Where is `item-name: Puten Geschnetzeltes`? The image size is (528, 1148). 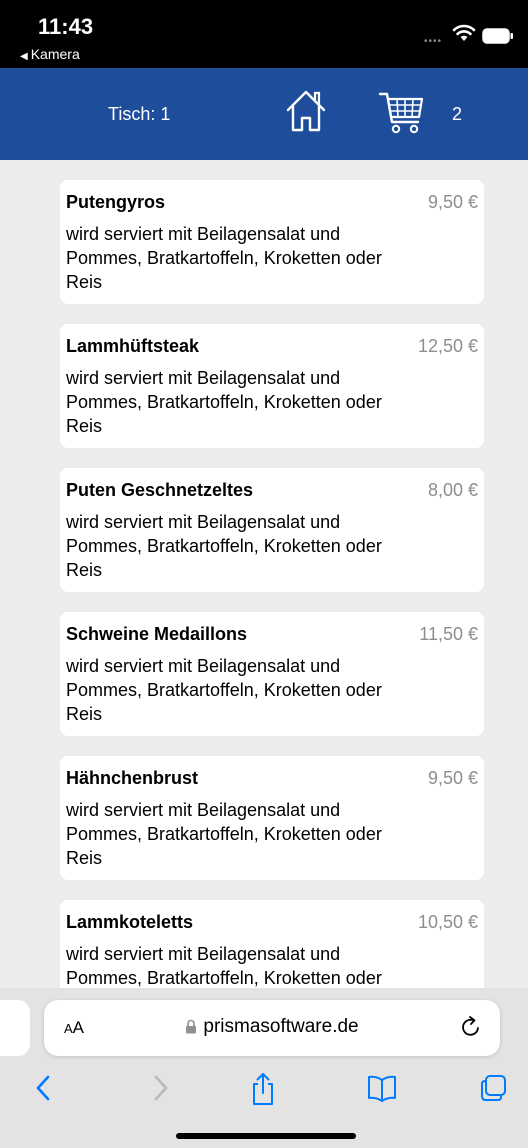 item-name: Puten Geschnetzeltes is located at coordinates (160, 490).